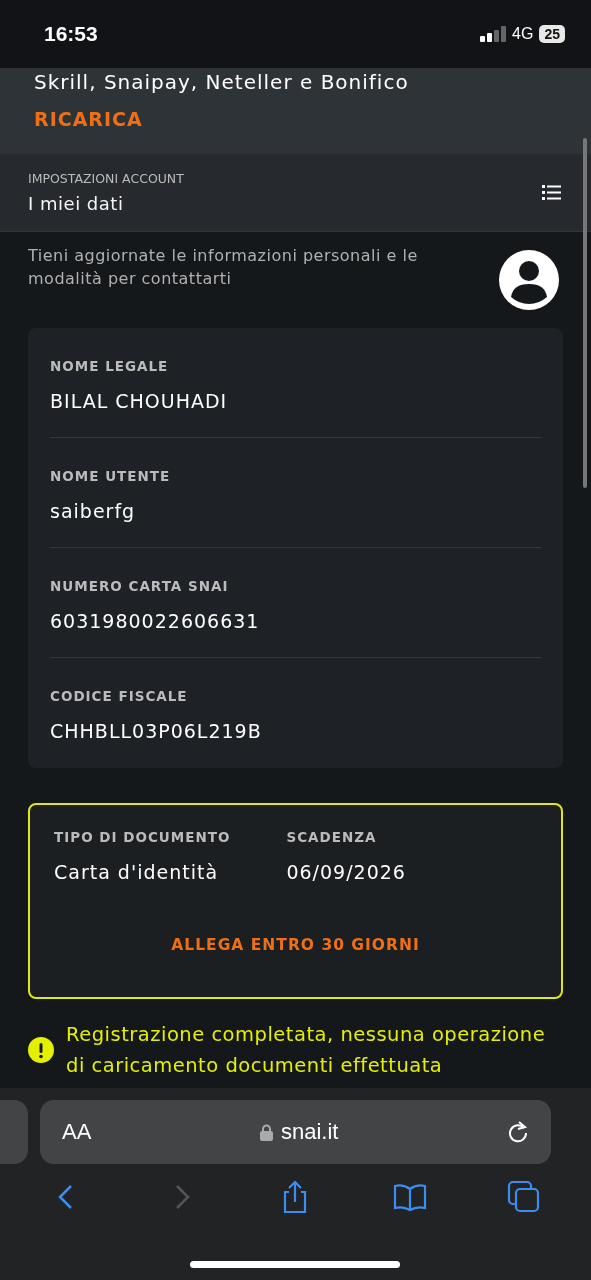 The width and height of the screenshot is (591, 1280). Describe the element at coordinates (346, 872) in the screenshot. I see `field-value: 06/09/2026` at that location.